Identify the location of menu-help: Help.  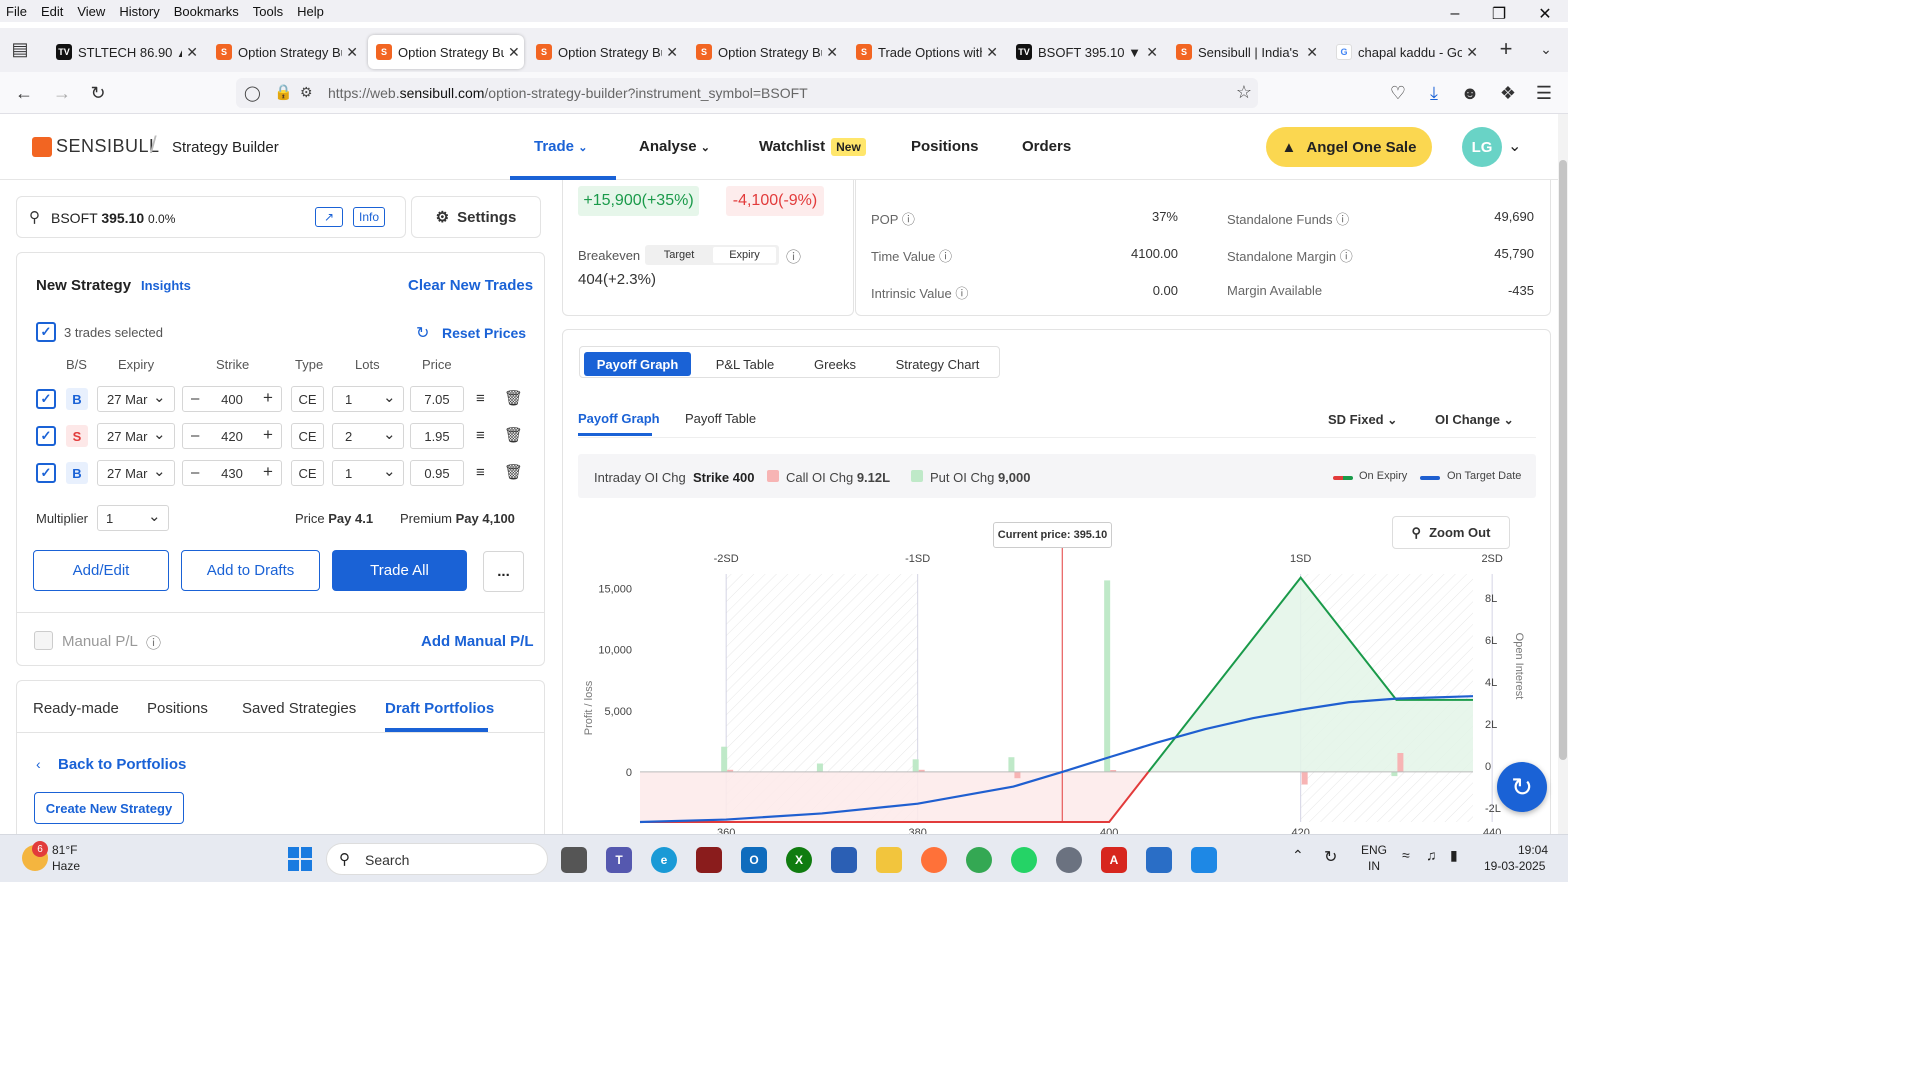
(310, 11).